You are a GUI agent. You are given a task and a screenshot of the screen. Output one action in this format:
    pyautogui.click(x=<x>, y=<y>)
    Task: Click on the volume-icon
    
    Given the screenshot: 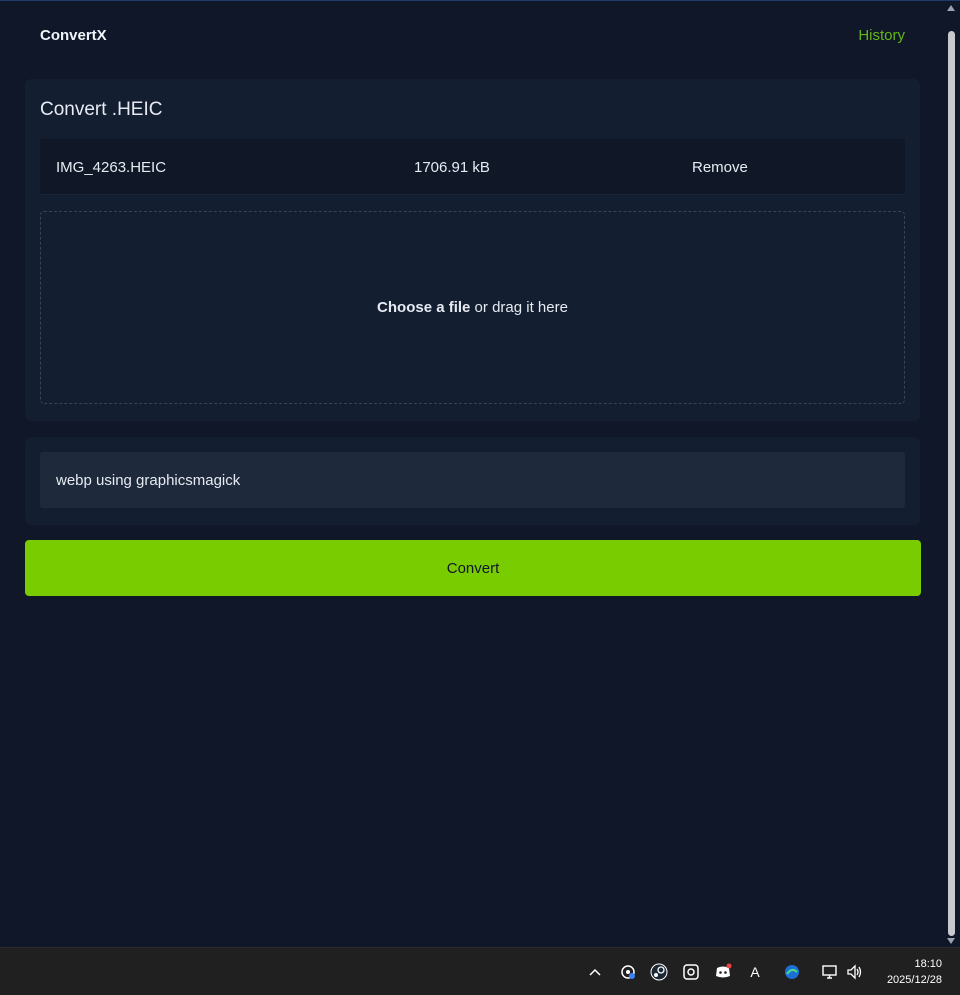 What is the action you would take?
    pyautogui.click(x=855, y=972)
    